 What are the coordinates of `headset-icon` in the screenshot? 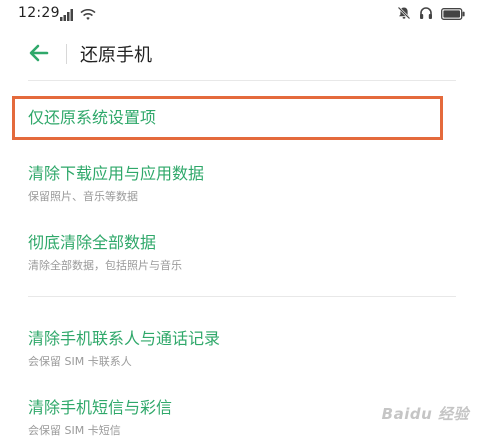 It's located at (426, 14).